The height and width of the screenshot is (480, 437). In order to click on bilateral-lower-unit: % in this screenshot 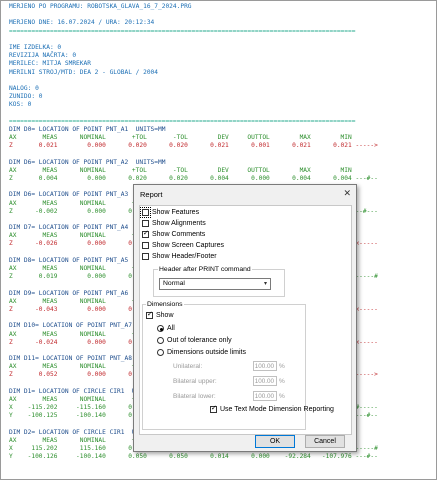, I will do `click(282, 396)`.